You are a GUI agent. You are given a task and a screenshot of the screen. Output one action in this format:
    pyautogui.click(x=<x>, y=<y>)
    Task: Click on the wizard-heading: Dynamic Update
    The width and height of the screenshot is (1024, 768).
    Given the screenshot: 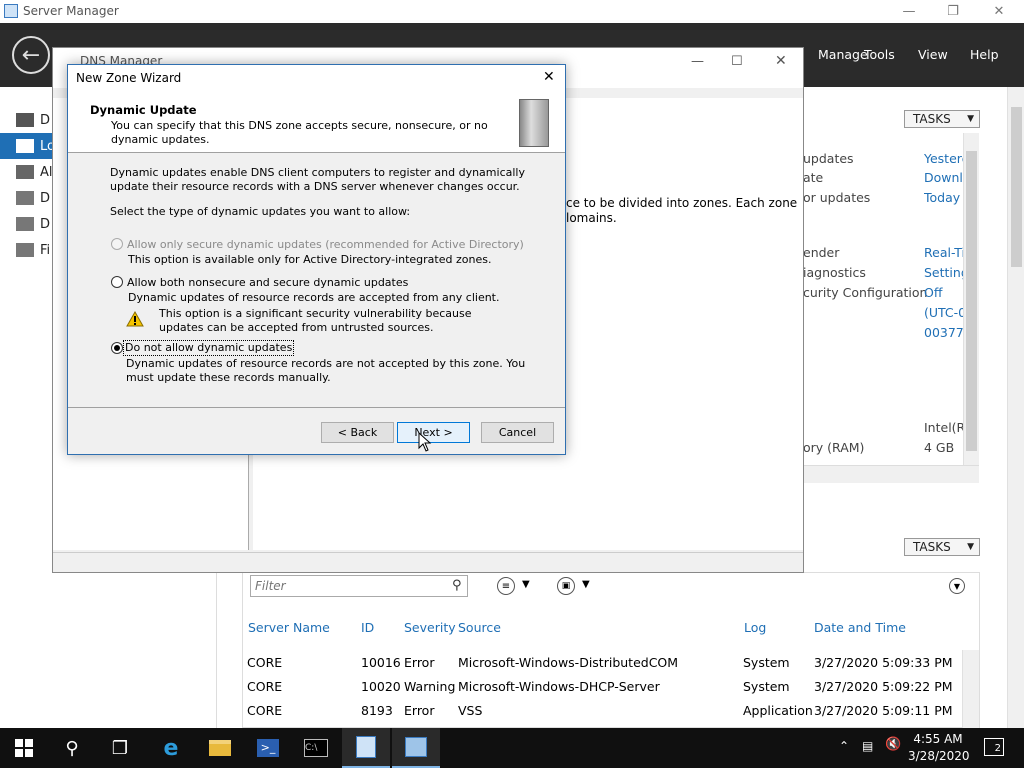 What is the action you would take?
    pyautogui.click(x=143, y=110)
    